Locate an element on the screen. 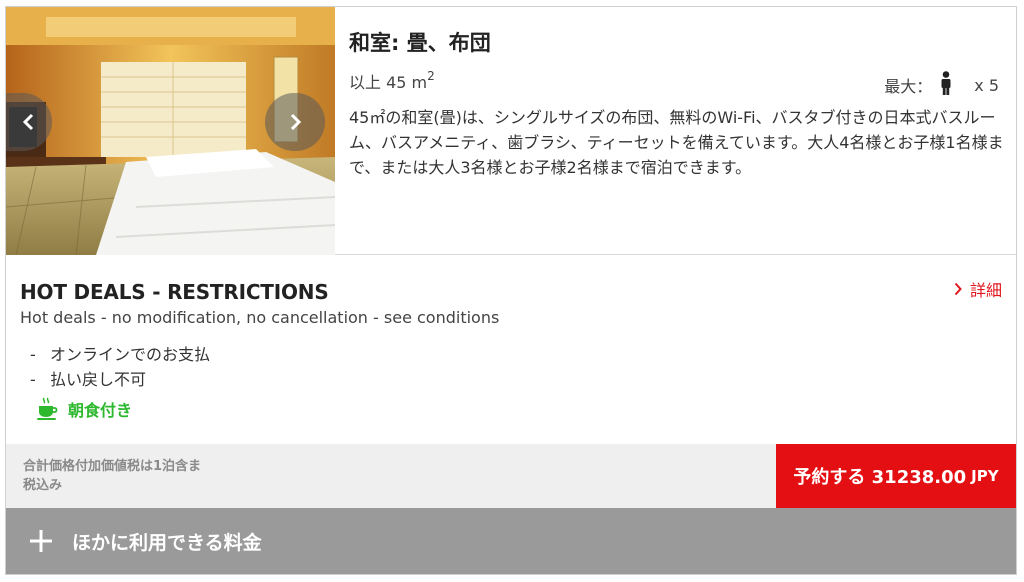  max-occupancy-count: x 5 is located at coordinates (986, 85).